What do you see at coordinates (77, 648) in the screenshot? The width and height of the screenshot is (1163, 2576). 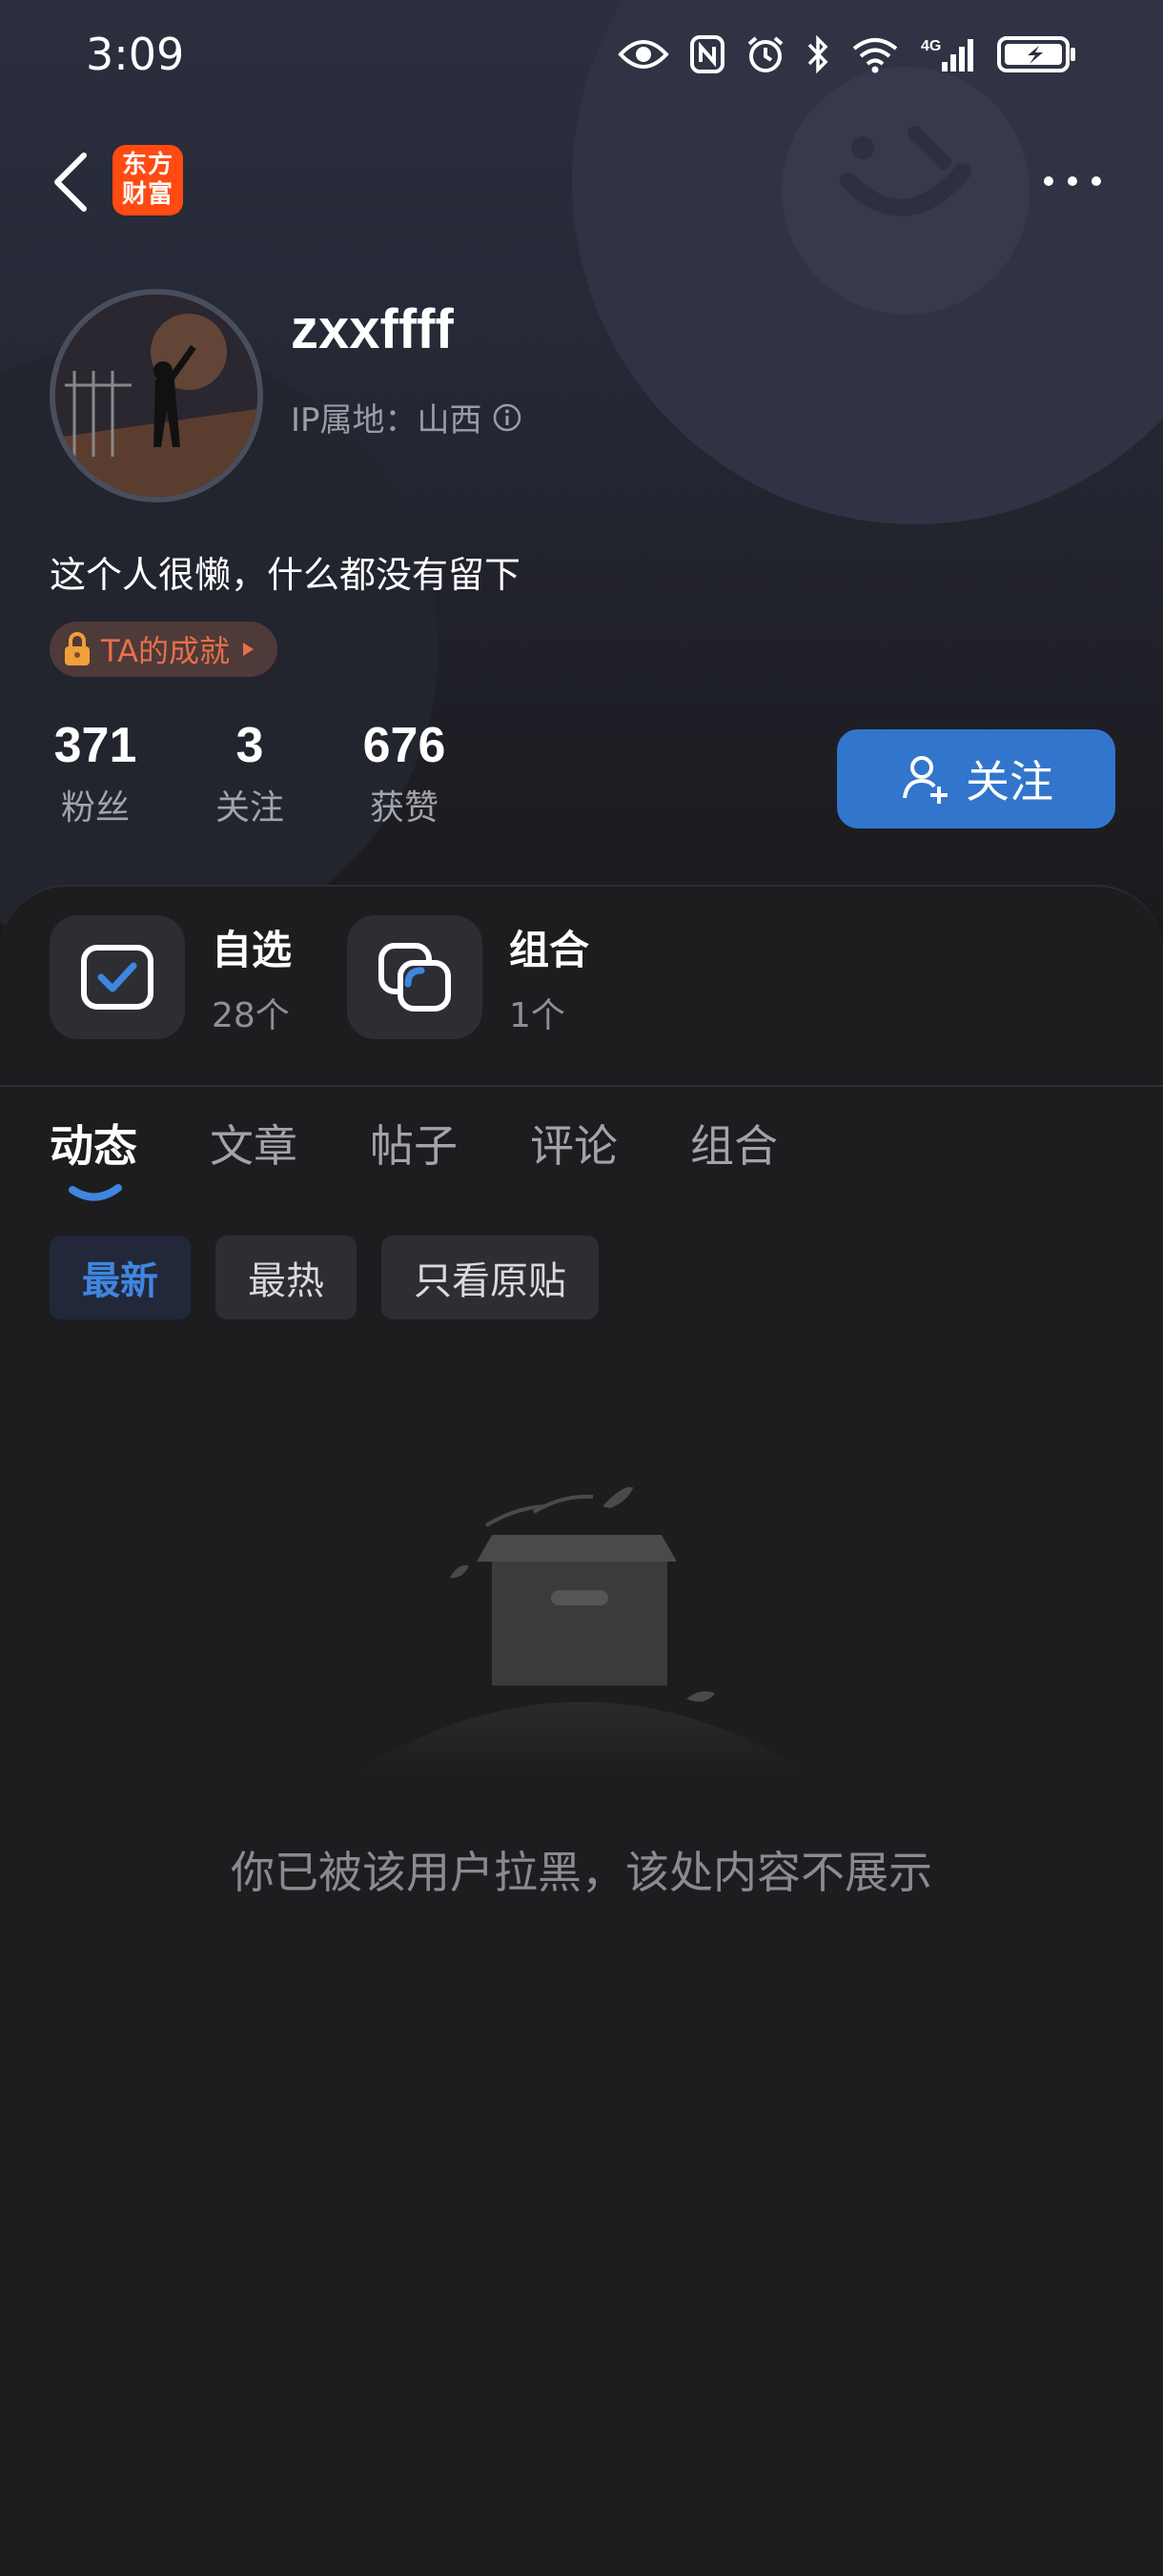 I see `lock-icon` at bounding box center [77, 648].